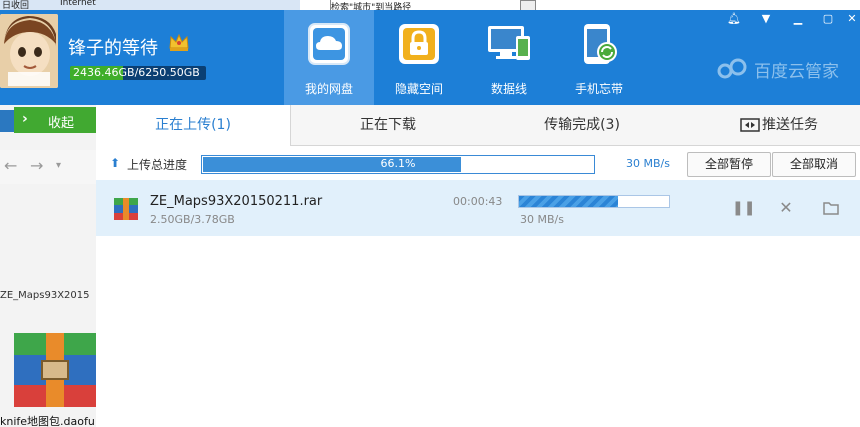 The height and width of the screenshot is (427, 860). I want to click on close-icon: ✕, so click(850, 19).